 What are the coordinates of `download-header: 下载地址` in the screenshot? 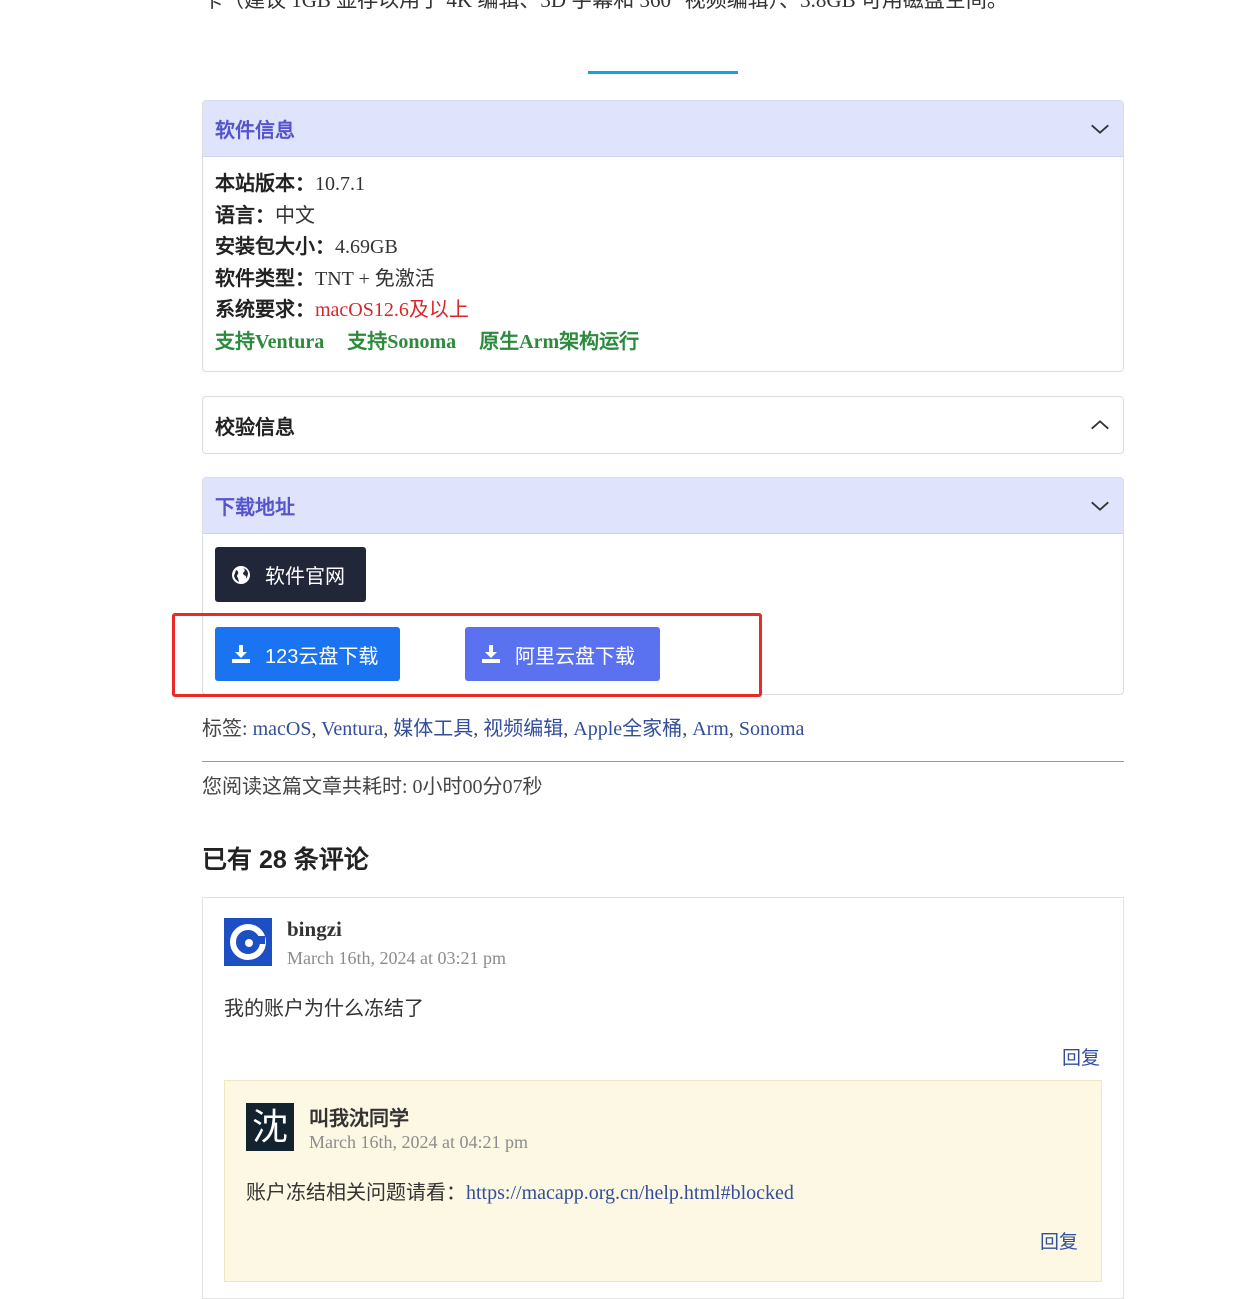 It's located at (663, 506).